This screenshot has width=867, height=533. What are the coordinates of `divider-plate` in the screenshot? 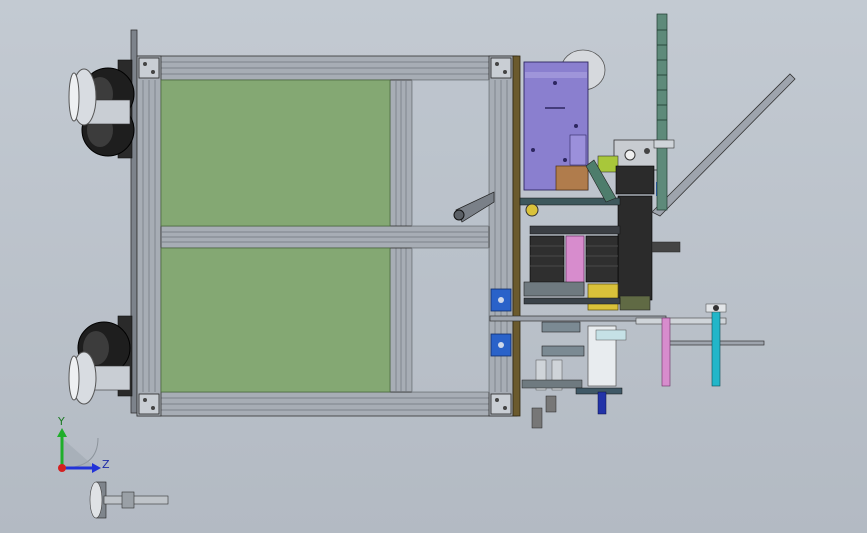 It's located at (516, 236).